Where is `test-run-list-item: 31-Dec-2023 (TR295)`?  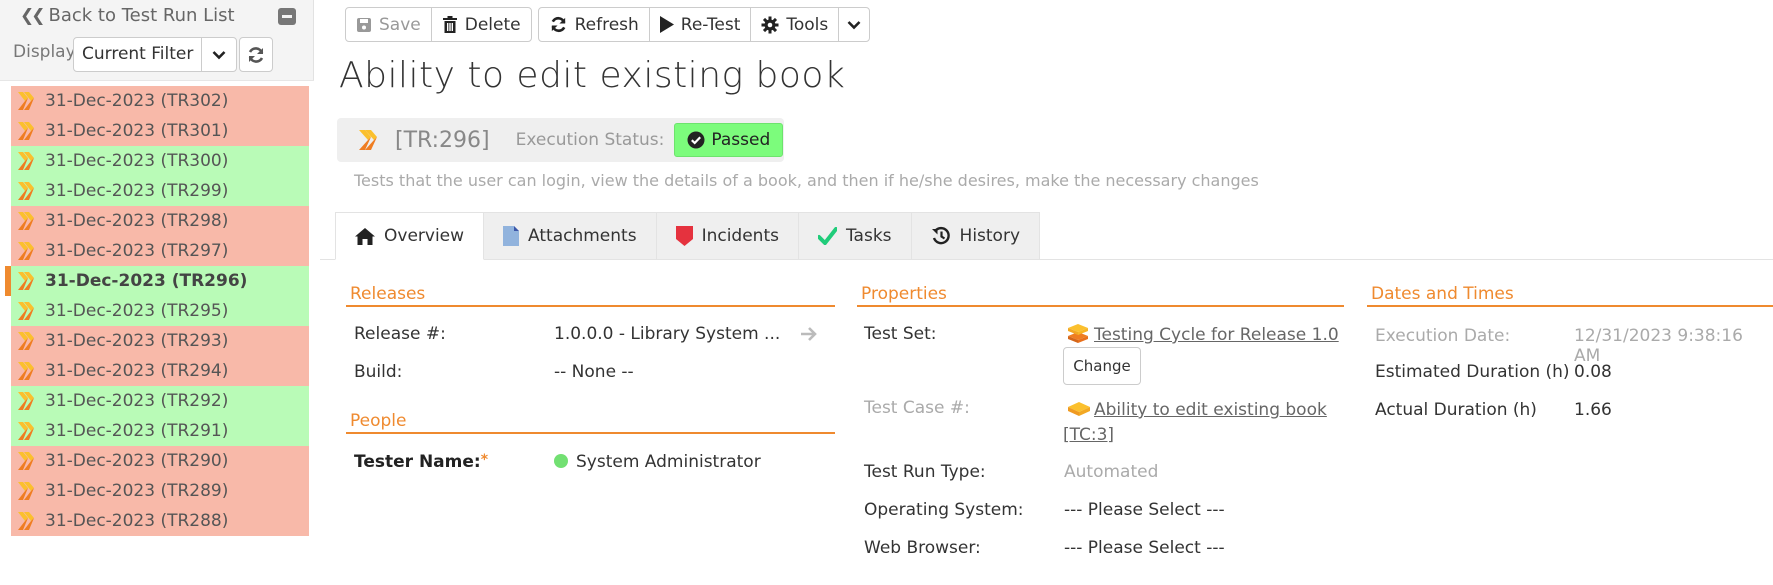 test-run-list-item: 31-Dec-2023 (TR295) is located at coordinates (160, 311).